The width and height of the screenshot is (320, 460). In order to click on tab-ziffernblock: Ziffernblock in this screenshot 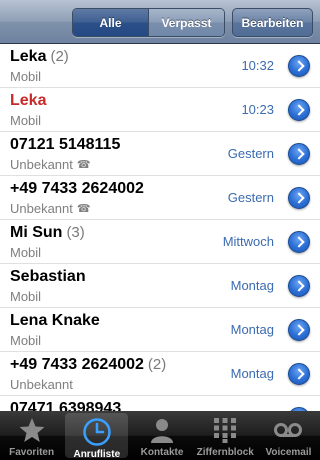, I will do `click(225, 435)`.